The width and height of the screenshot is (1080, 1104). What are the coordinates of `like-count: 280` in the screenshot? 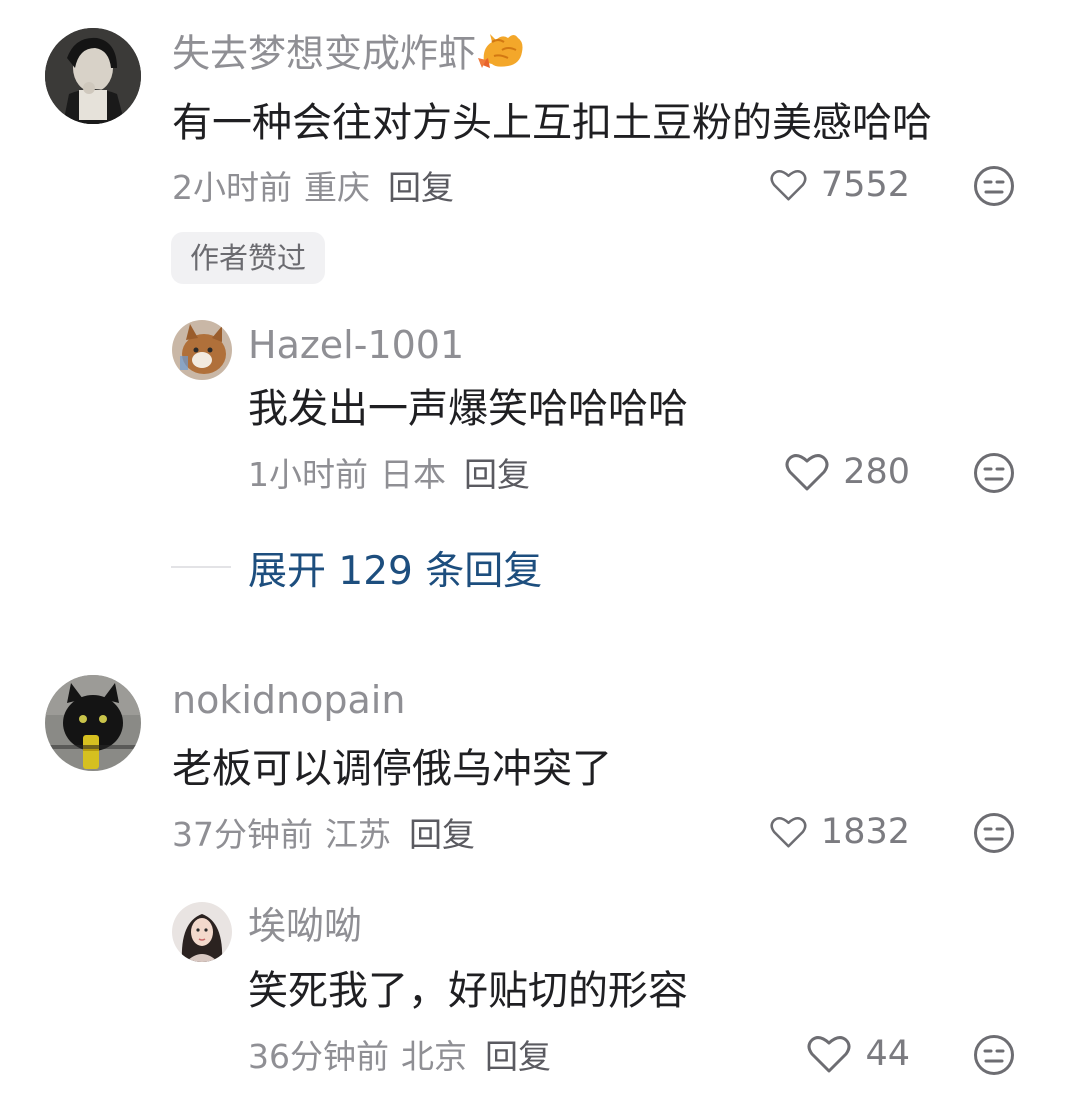 It's located at (876, 472).